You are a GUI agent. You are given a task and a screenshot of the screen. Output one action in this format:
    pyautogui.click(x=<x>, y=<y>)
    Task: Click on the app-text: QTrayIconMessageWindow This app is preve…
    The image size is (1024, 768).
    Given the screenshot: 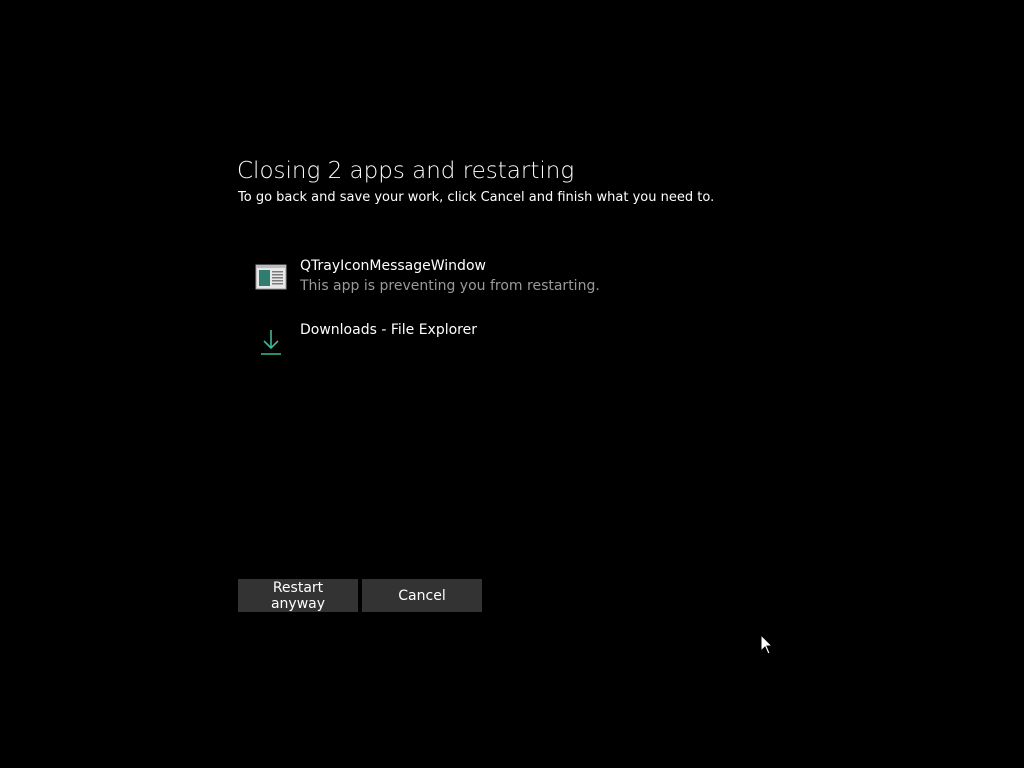 What is the action you would take?
    pyautogui.click(x=450, y=276)
    